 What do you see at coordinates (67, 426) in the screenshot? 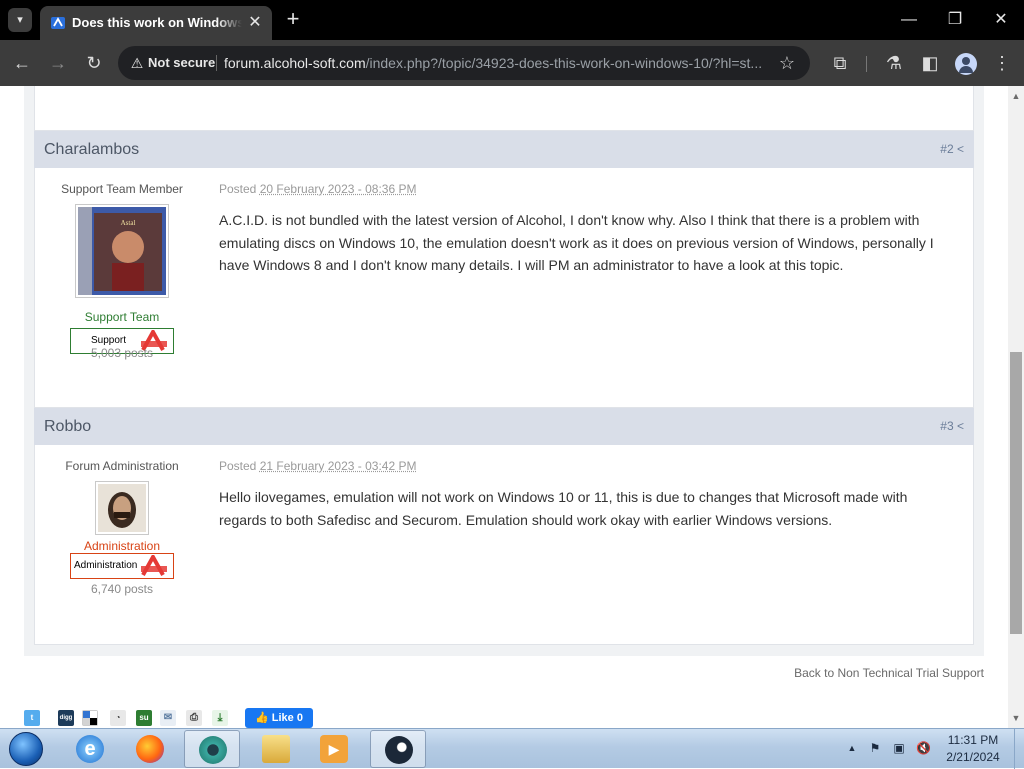
I see `post-author-name: Robbo` at bounding box center [67, 426].